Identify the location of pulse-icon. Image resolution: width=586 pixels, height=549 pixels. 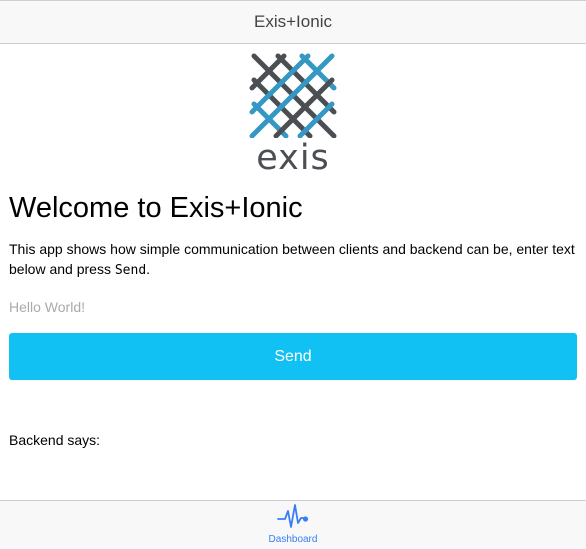
(293, 516).